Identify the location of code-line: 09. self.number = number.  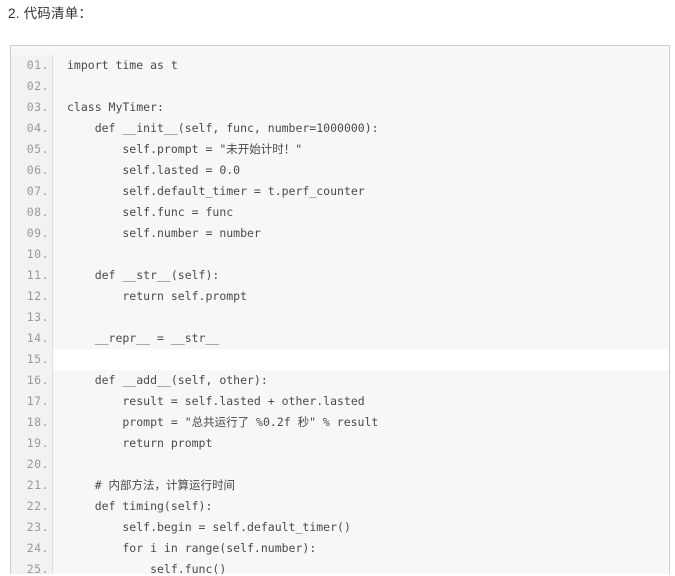
(340, 233).